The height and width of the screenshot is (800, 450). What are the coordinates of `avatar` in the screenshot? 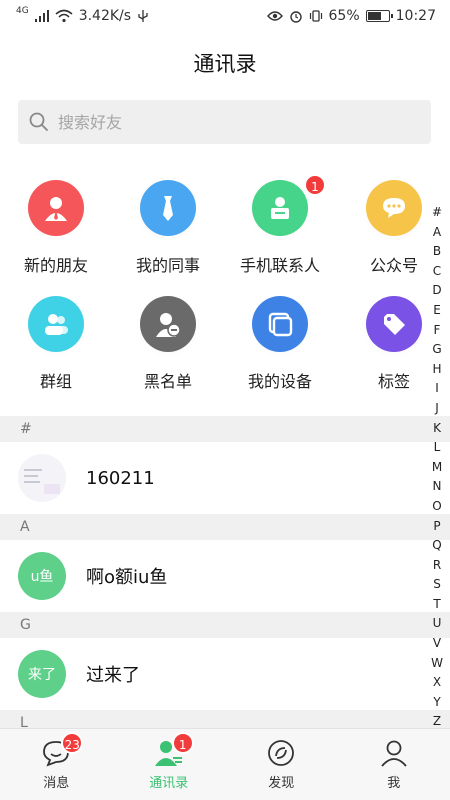 It's located at (42, 478).